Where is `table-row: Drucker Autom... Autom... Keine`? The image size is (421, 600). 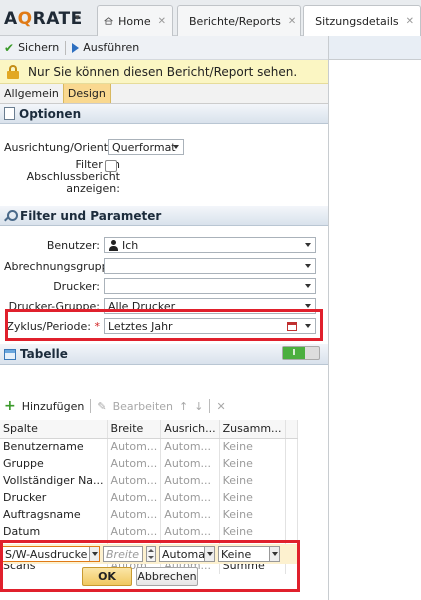
table-row: Drucker Autom... Autom... Keine is located at coordinates (149, 497).